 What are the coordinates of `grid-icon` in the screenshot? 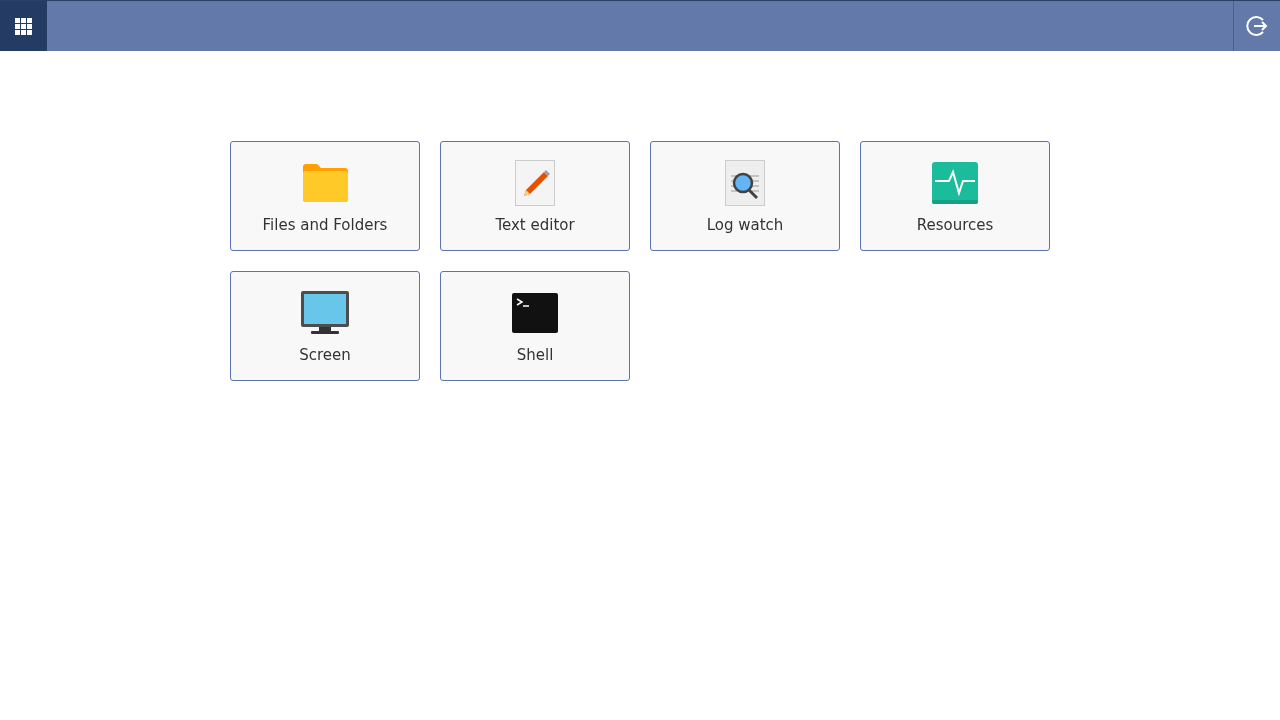 It's located at (23, 26).